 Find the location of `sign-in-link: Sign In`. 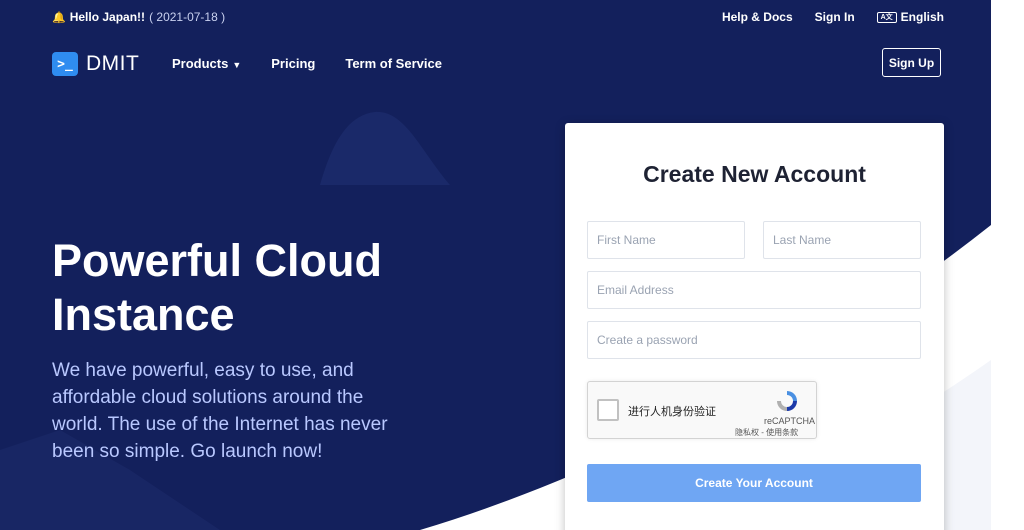

sign-in-link: Sign In is located at coordinates (835, 17).